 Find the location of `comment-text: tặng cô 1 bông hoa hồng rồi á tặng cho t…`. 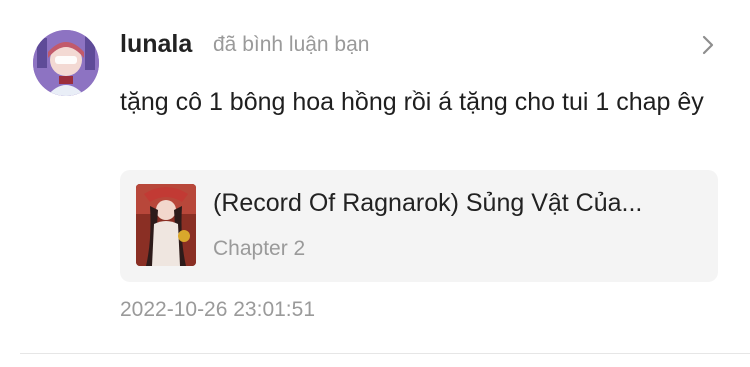

comment-text: tặng cô 1 bông hoa hồng rồi á tặng cho t… is located at coordinates (412, 102).